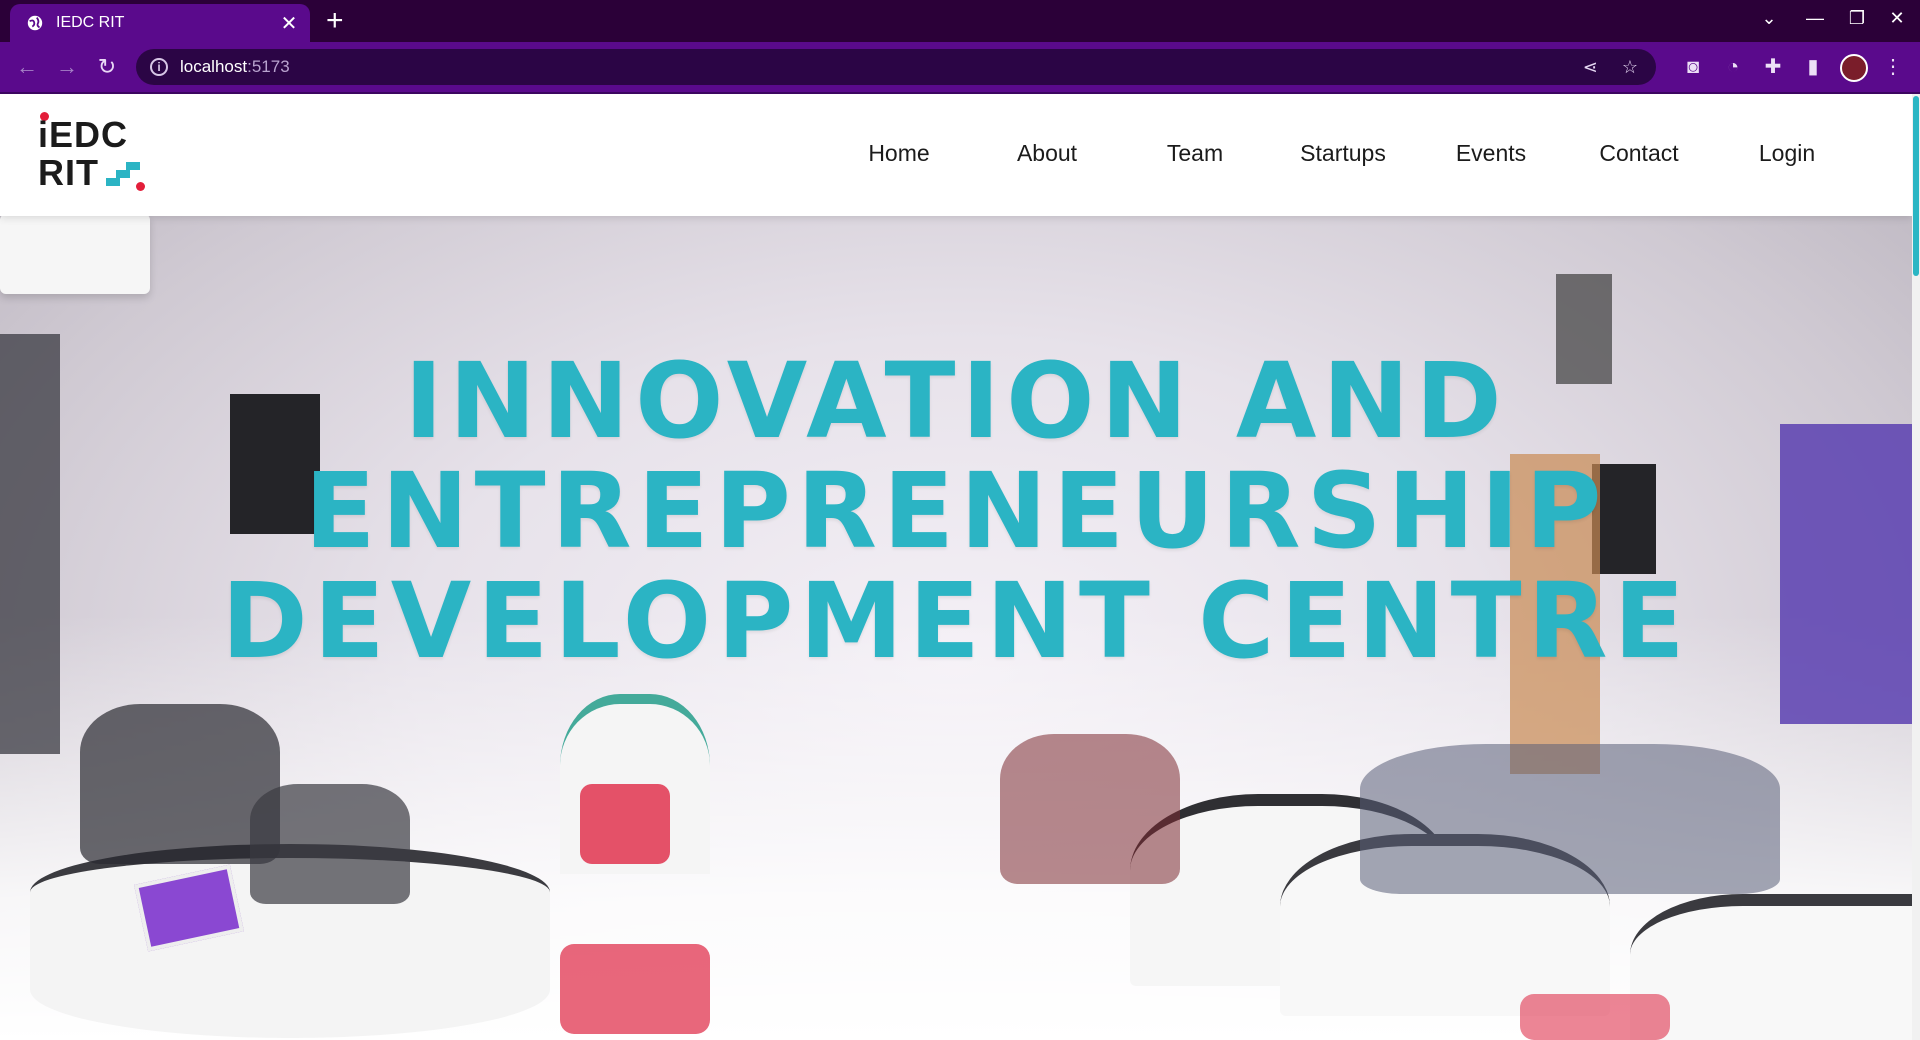 The width and height of the screenshot is (1920, 1040). I want to click on hero-title-line2: ENTREPRENEURSHIP, so click(956, 511).